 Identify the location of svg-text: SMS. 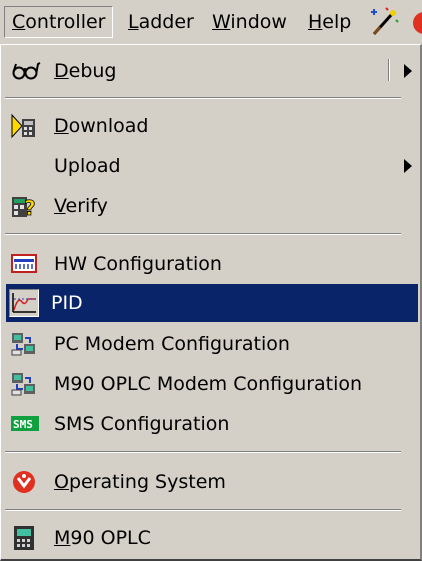
(23, 424).